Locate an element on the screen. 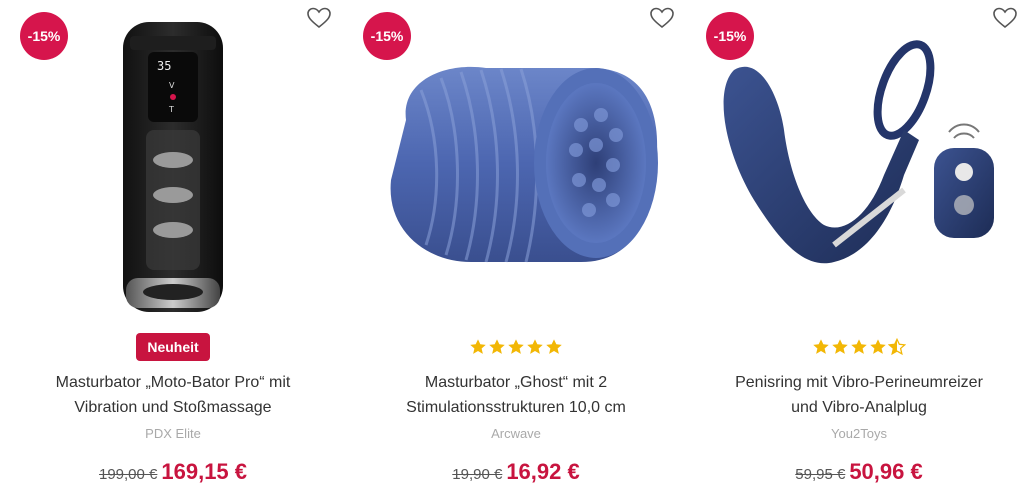  product-brand: Arcwave is located at coordinates (516, 433).